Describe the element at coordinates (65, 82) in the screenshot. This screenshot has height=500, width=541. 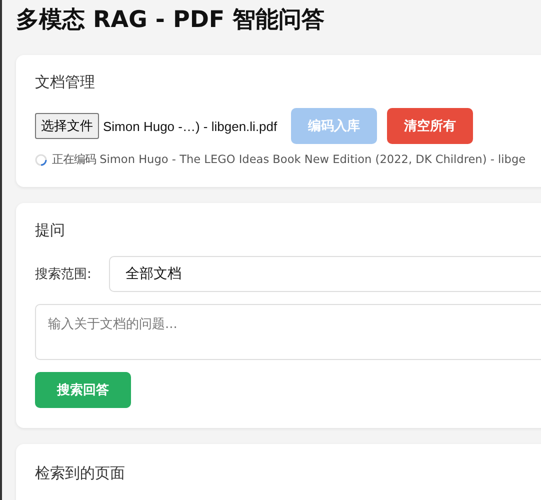
I see `section-heading: 文档管理` at that location.